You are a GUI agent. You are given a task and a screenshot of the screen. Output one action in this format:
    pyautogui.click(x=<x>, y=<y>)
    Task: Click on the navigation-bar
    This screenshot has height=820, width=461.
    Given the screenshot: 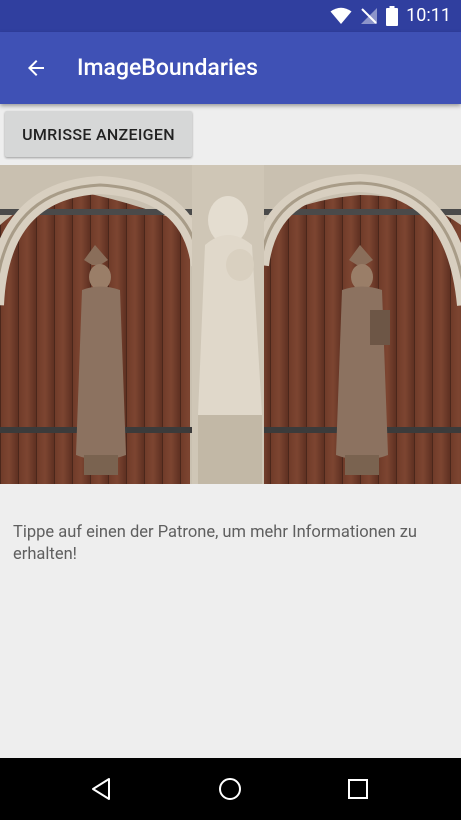 What is the action you would take?
    pyautogui.click(x=230, y=789)
    